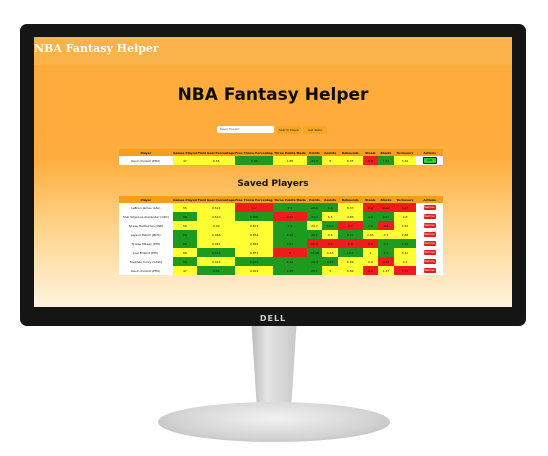 Image resolution: width=548 pixels, height=456 pixels. What do you see at coordinates (146, 261) in the screenshot?
I see `player-name-cell: Stephen Curry (GSW)` at bounding box center [146, 261].